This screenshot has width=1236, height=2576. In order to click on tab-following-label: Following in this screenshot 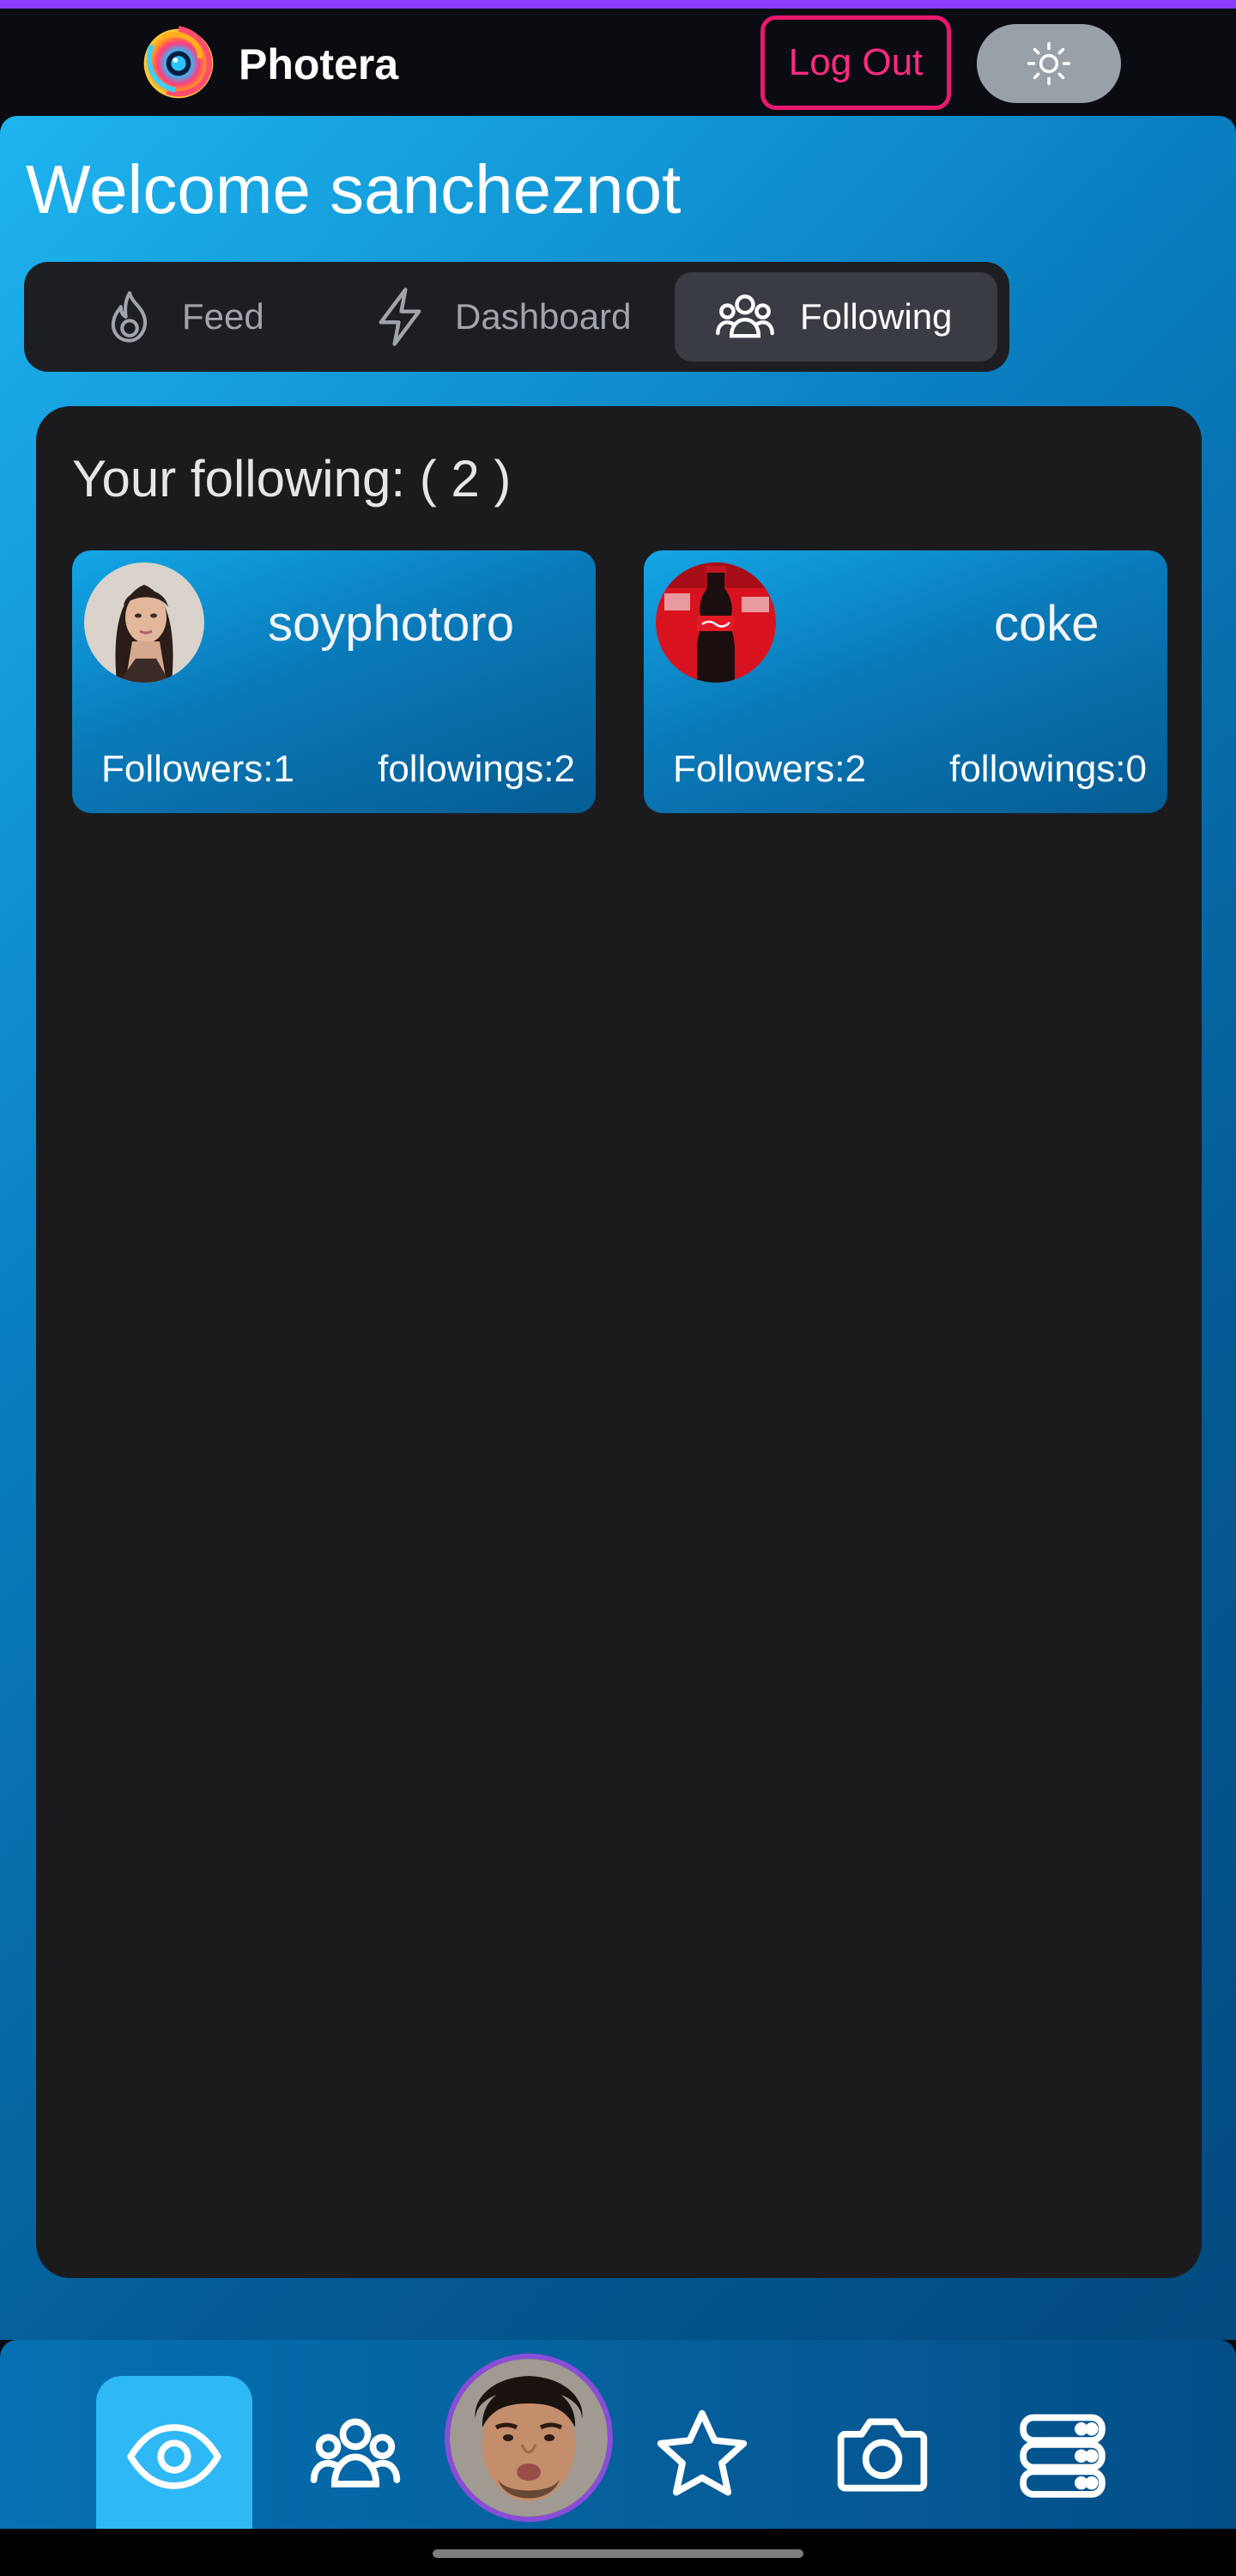, I will do `click(876, 316)`.